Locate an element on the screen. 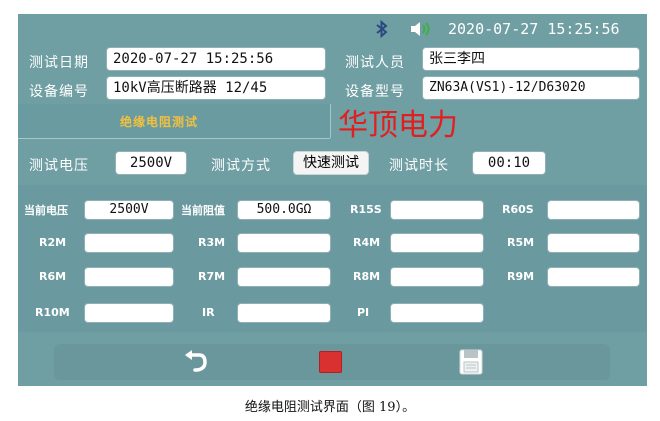 The image size is (660, 421). r9m-label: R9M is located at coordinates (521, 276).